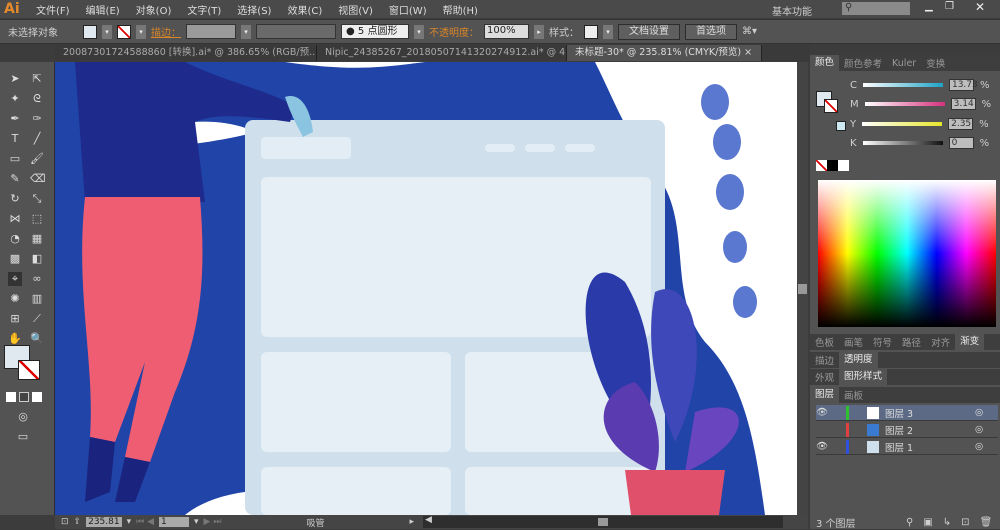 The width and height of the screenshot is (1000, 530). Describe the element at coordinates (15, 239) in the screenshot. I see `shape-builder-icon: ◔` at that location.